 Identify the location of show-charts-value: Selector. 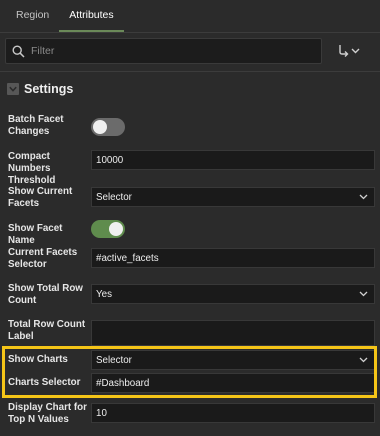
(114, 360).